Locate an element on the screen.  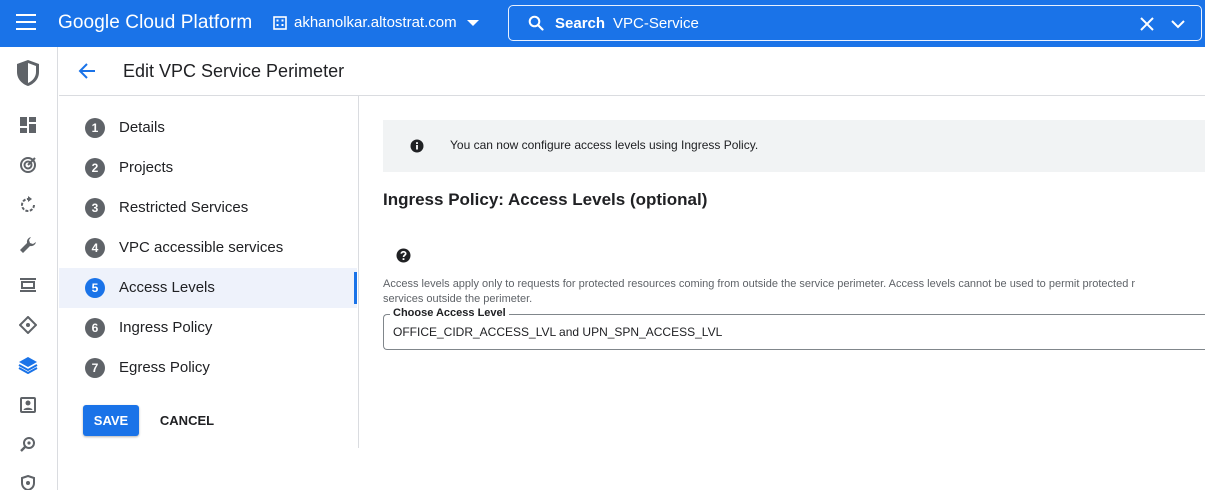
field-label: Choose Access Level is located at coordinates (449, 313).